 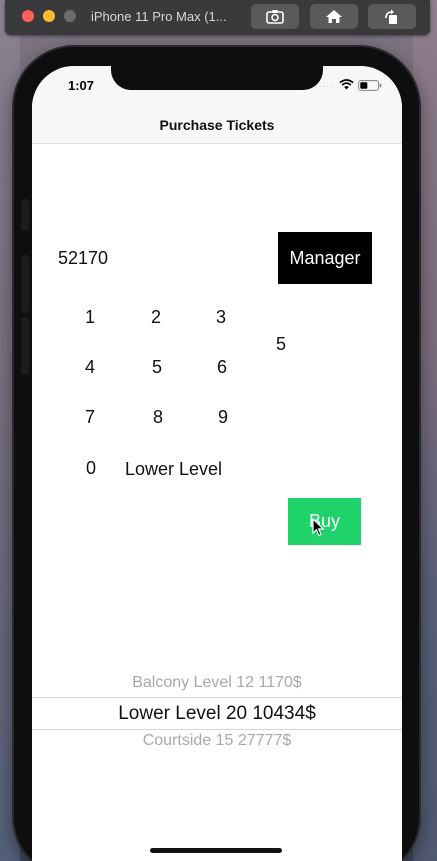 What do you see at coordinates (49, 16) in the screenshot?
I see `minimize-window-button` at bounding box center [49, 16].